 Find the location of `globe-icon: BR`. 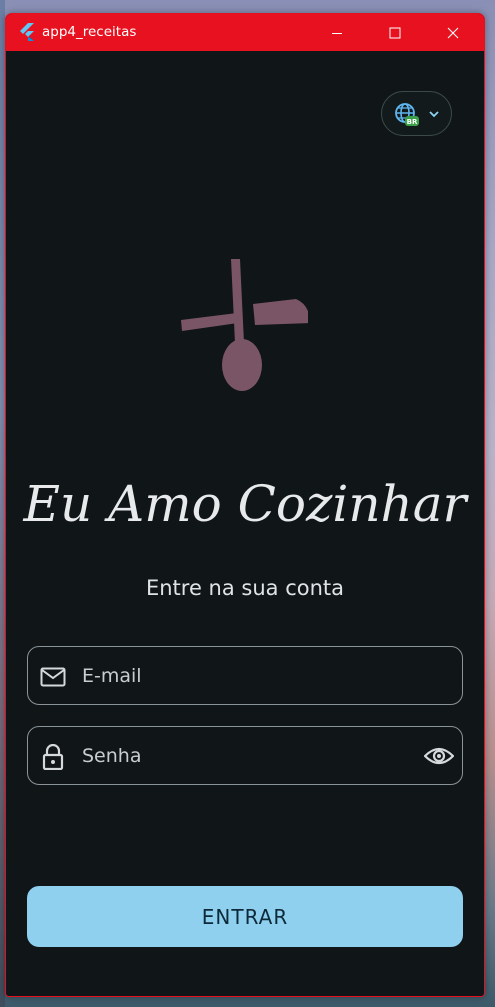

globe-icon: BR is located at coordinates (407, 114).